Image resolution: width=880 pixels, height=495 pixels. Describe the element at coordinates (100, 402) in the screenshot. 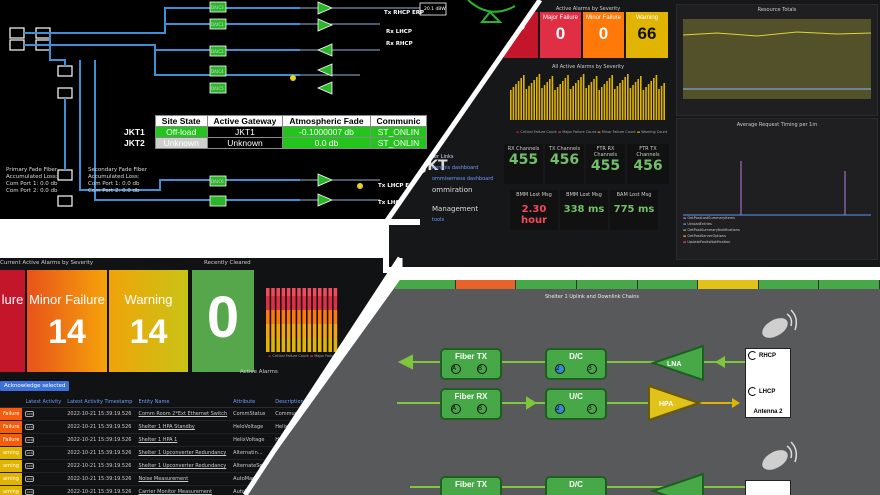

I see `col-timestamp: Latest Activity Timestamp` at that location.